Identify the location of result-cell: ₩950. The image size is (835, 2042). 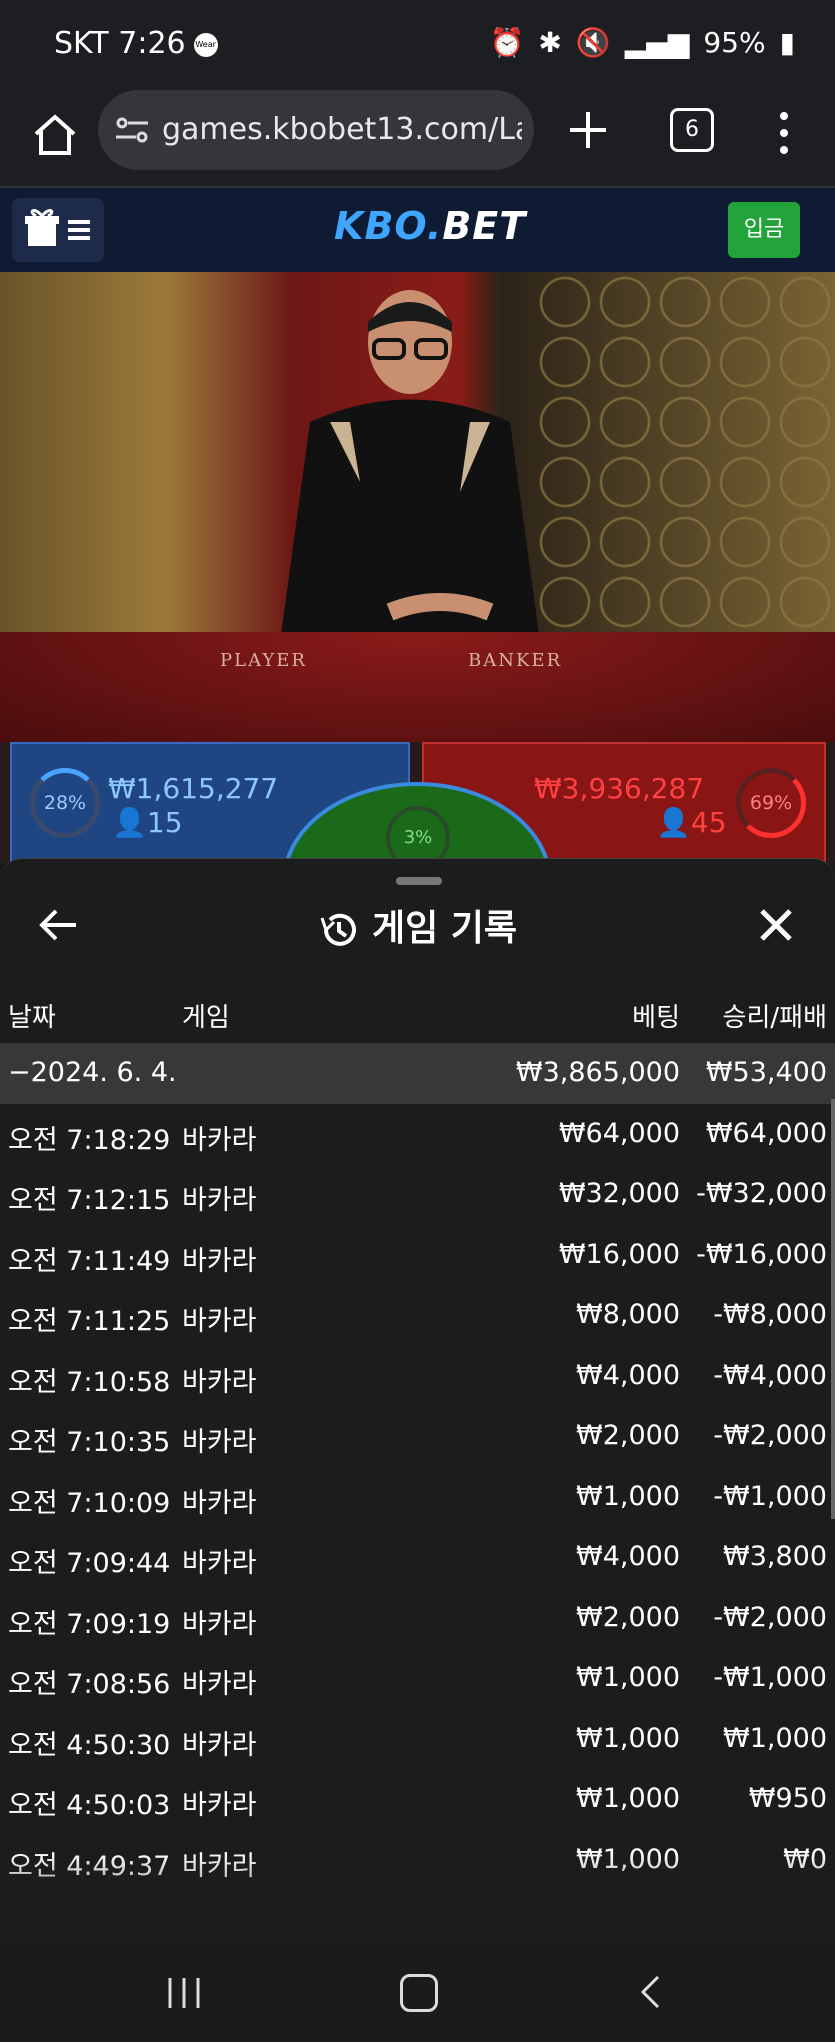
(787, 1798).